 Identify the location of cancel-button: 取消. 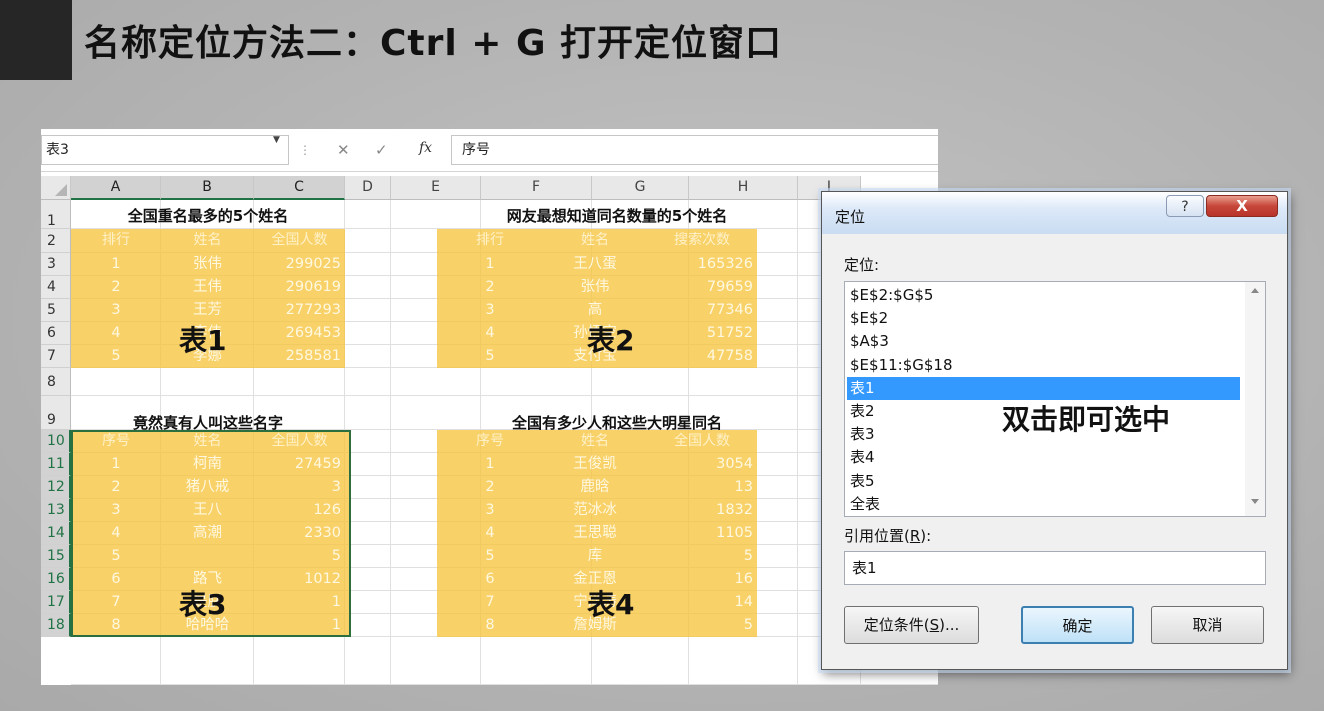
(1207, 625).